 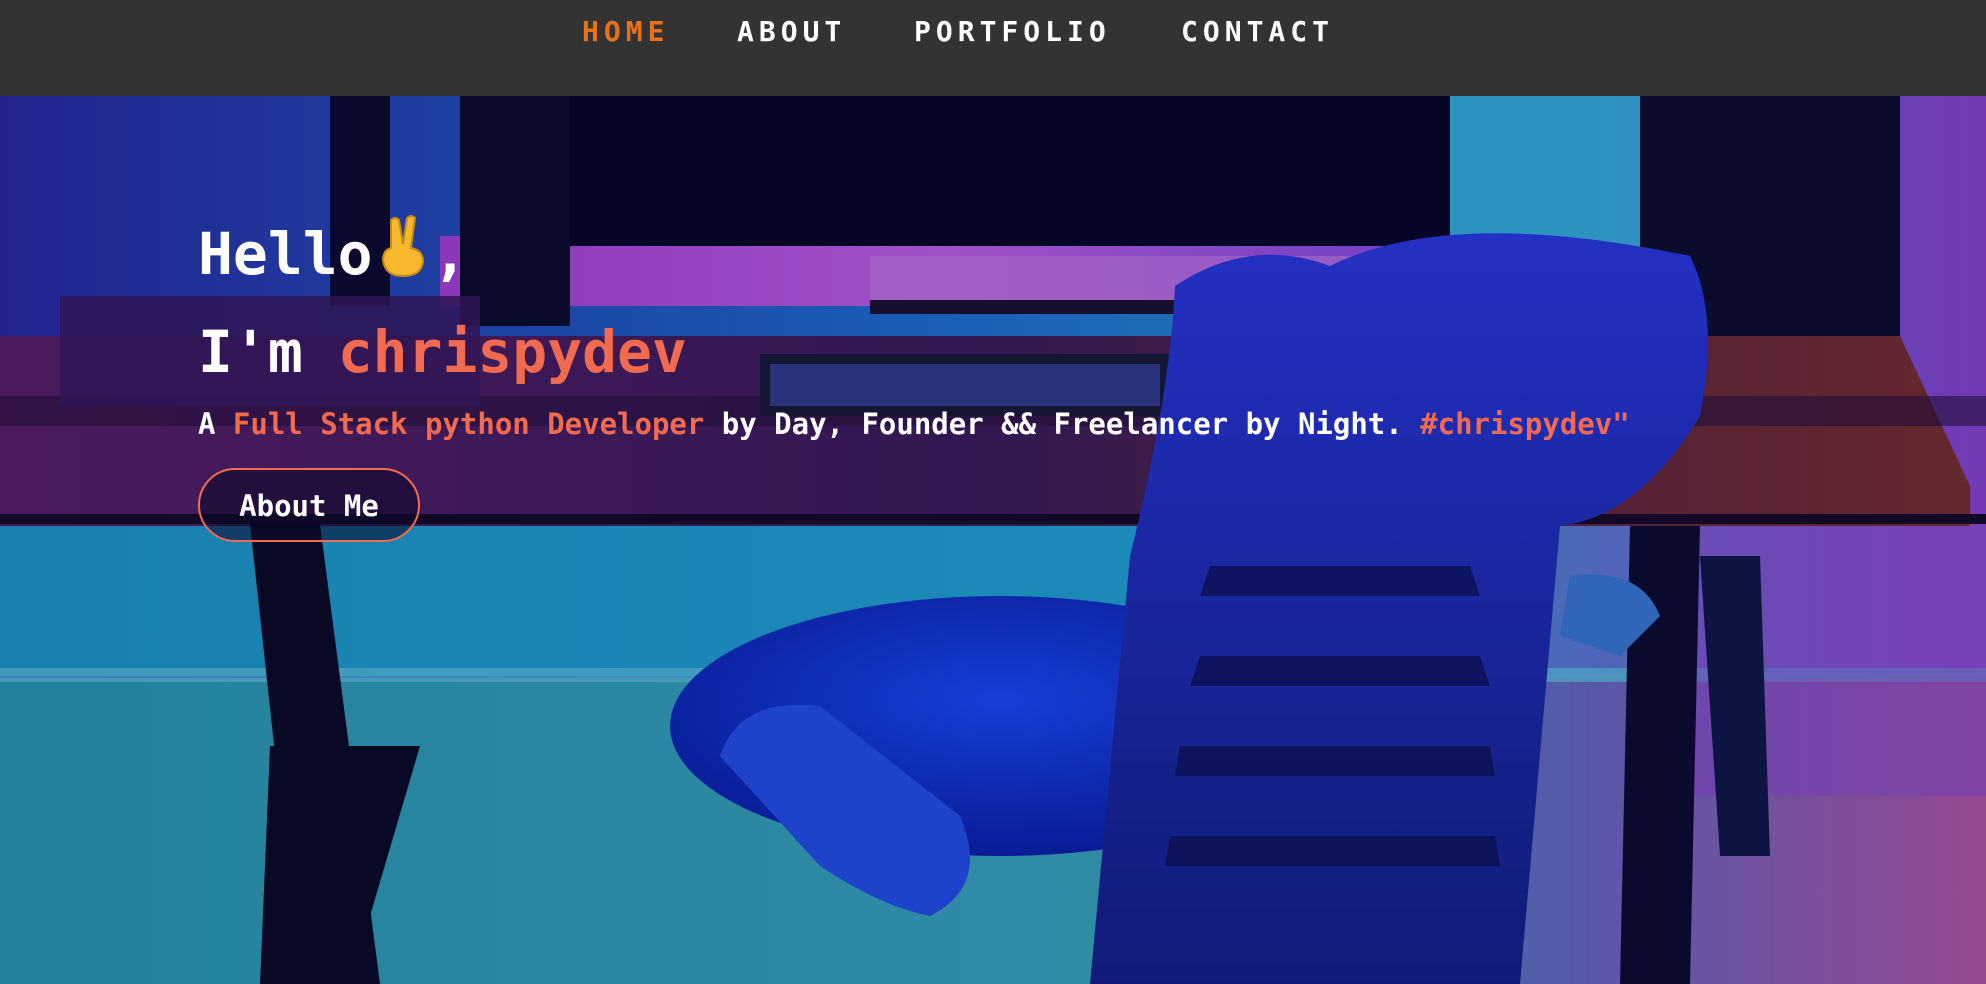 What do you see at coordinates (450, 254) in the screenshot?
I see `greeting-punct: ,` at bounding box center [450, 254].